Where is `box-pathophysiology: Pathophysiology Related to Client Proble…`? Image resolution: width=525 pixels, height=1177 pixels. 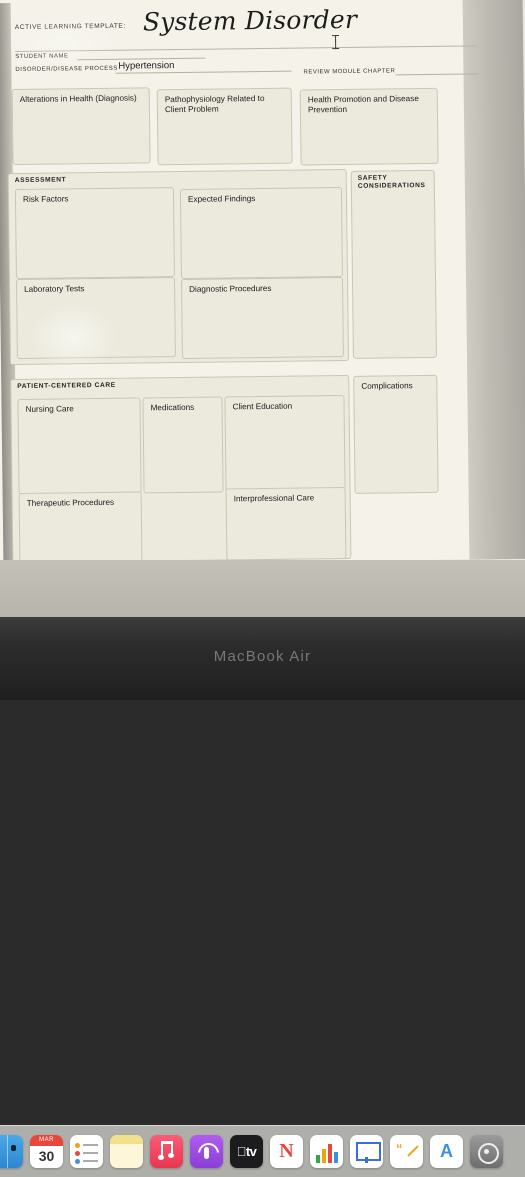
box-pathophysiology: Pathophysiology Related to Client Proble… is located at coordinates (224, 126).